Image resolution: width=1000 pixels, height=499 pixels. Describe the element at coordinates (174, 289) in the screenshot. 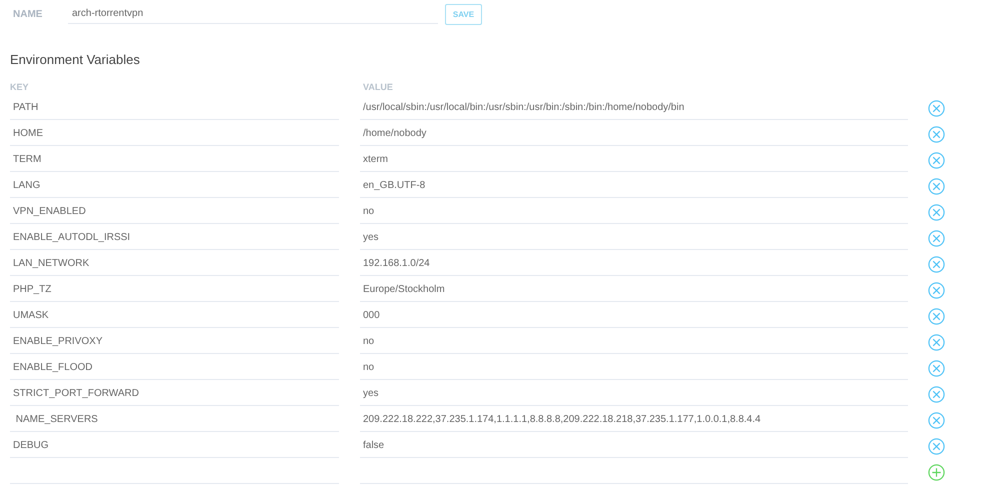

I see `key-field: PHP_TZ` at that location.